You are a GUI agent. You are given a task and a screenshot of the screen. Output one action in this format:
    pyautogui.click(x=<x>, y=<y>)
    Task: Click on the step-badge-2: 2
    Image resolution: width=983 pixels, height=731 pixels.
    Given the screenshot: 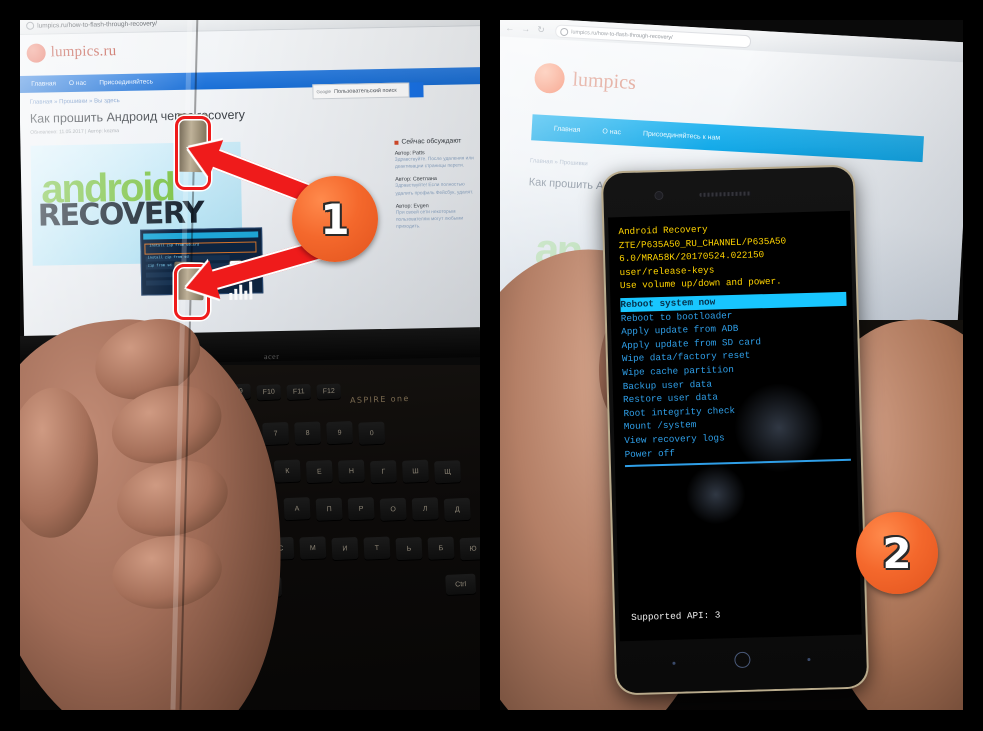 What is the action you would take?
    pyautogui.click(x=897, y=553)
    